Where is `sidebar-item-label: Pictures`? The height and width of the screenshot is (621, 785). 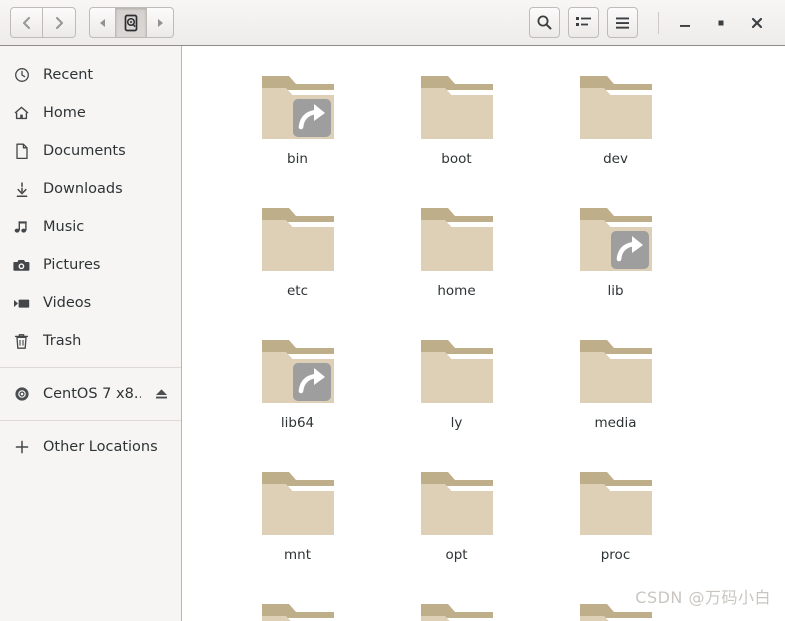 sidebar-item-label: Pictures is located at coordinates (72, 265).